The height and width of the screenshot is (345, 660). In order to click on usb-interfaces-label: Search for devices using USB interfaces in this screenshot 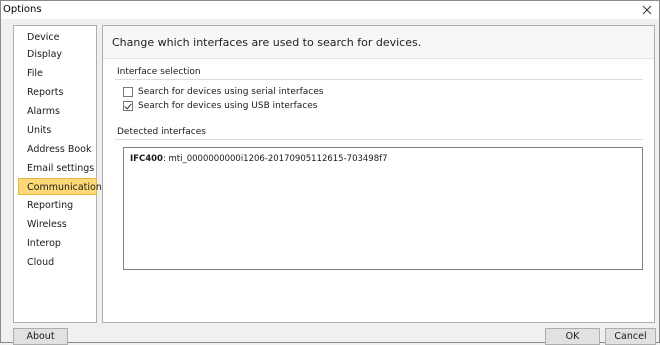, I will do `click(228, 106)`.